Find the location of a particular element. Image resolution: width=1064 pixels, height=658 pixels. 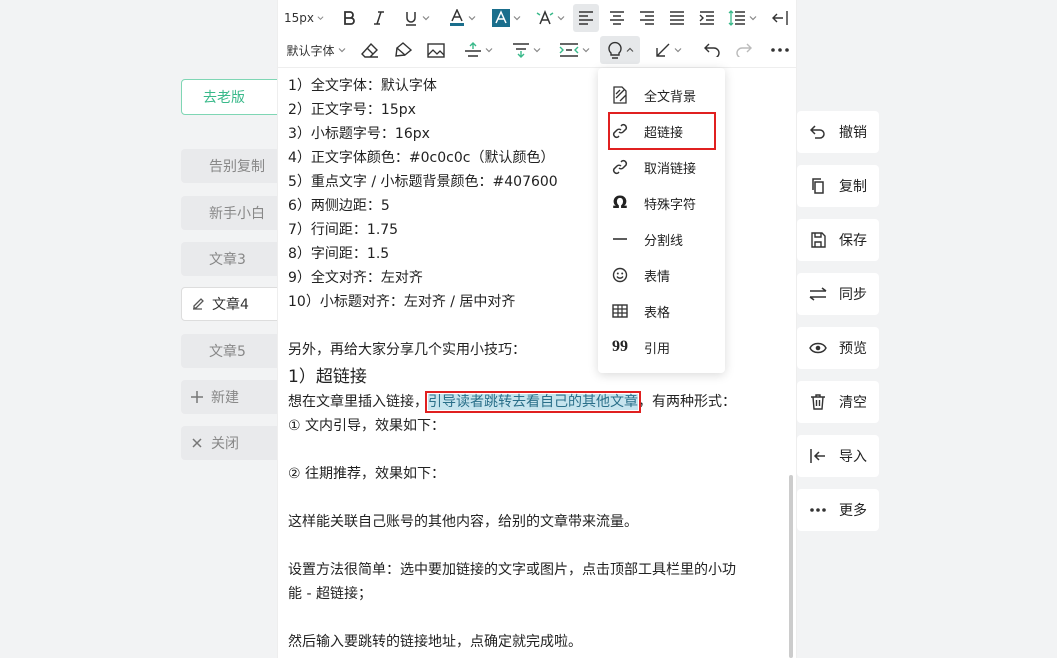

copy-action-button: 复制 is located at coordinates (838, 186).